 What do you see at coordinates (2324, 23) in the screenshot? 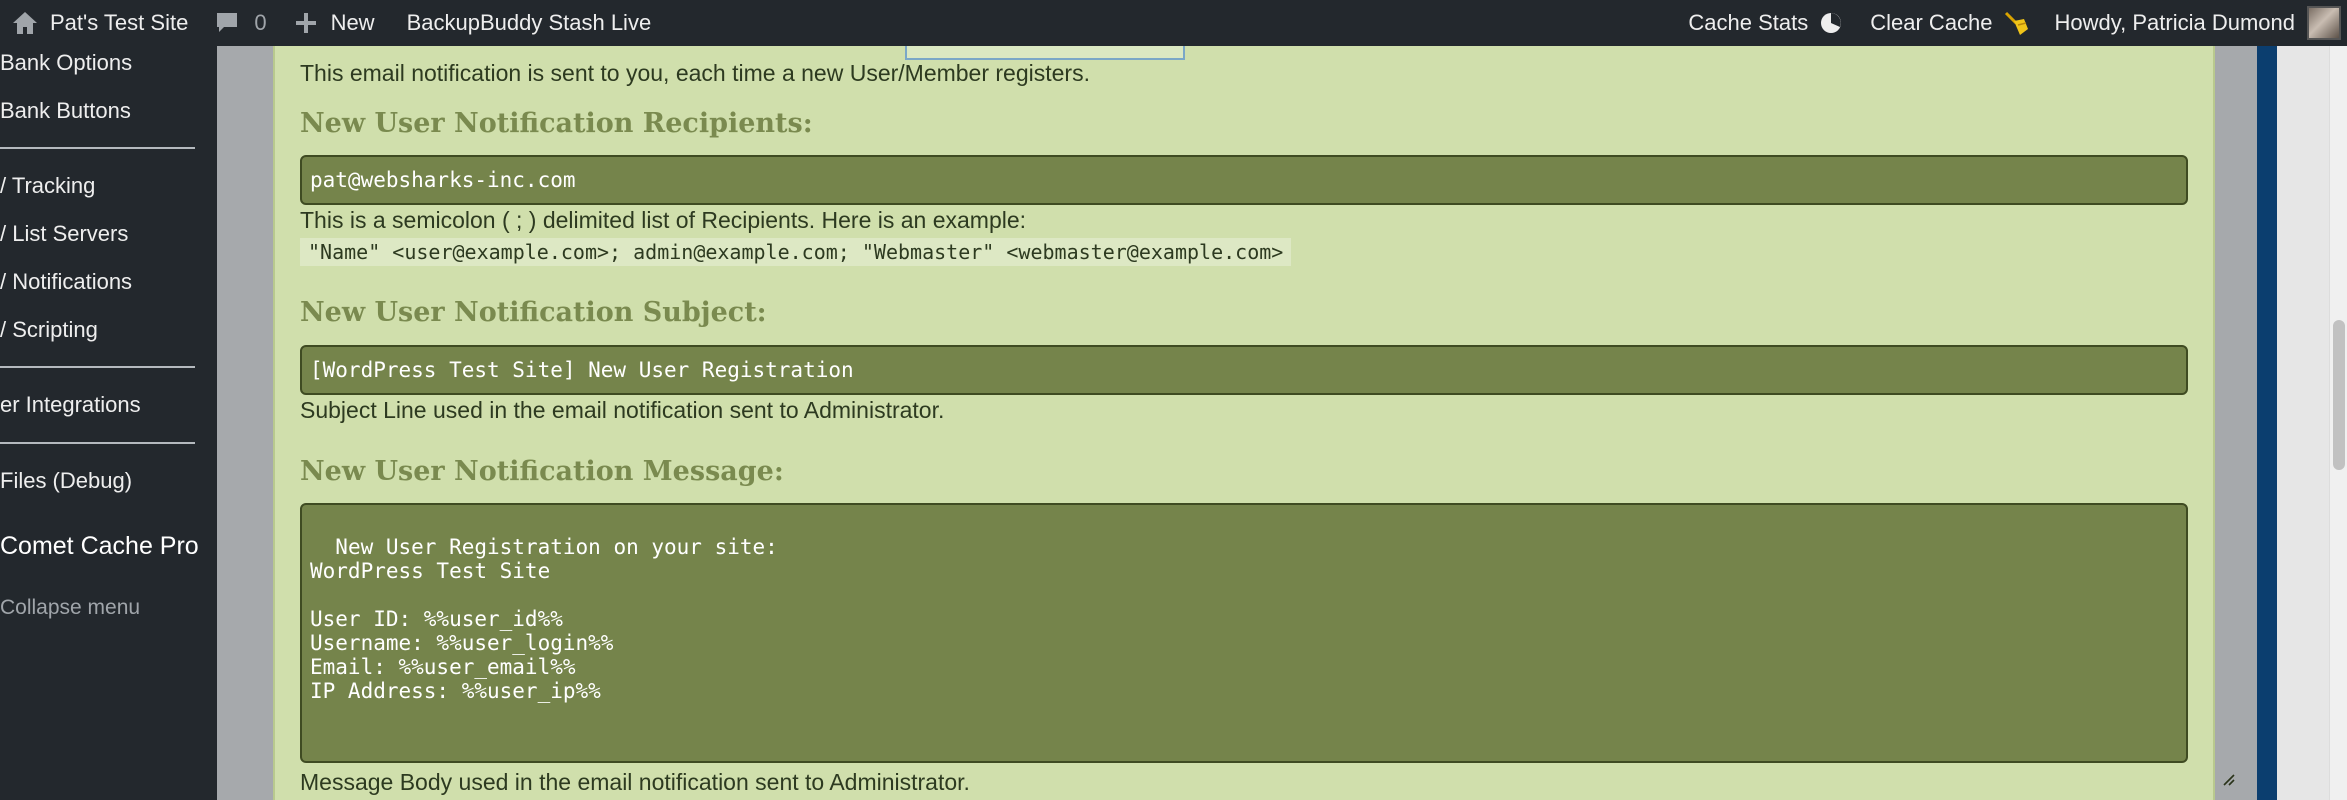
I see `avatar` at bounding box center [2324, 23].